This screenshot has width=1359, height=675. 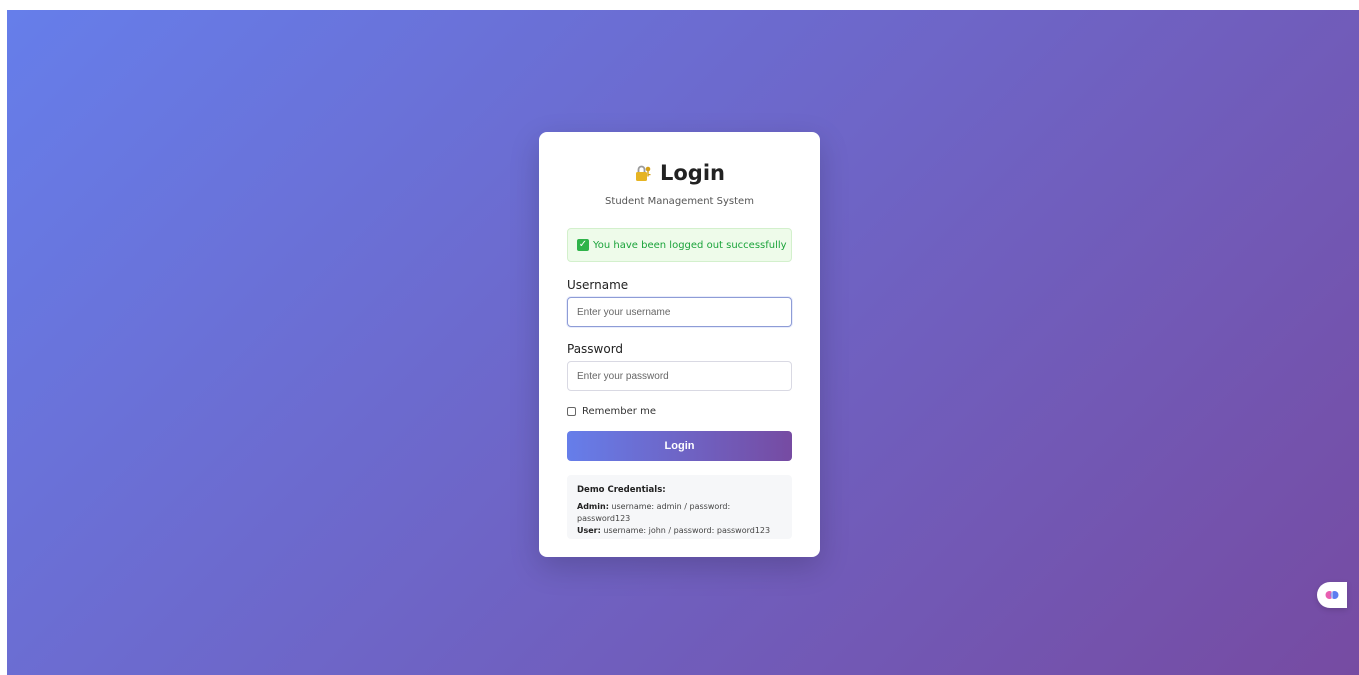 I want to click on logout-success-alert: ✓ You have been logged out successfully, so click(x=679, y=245).